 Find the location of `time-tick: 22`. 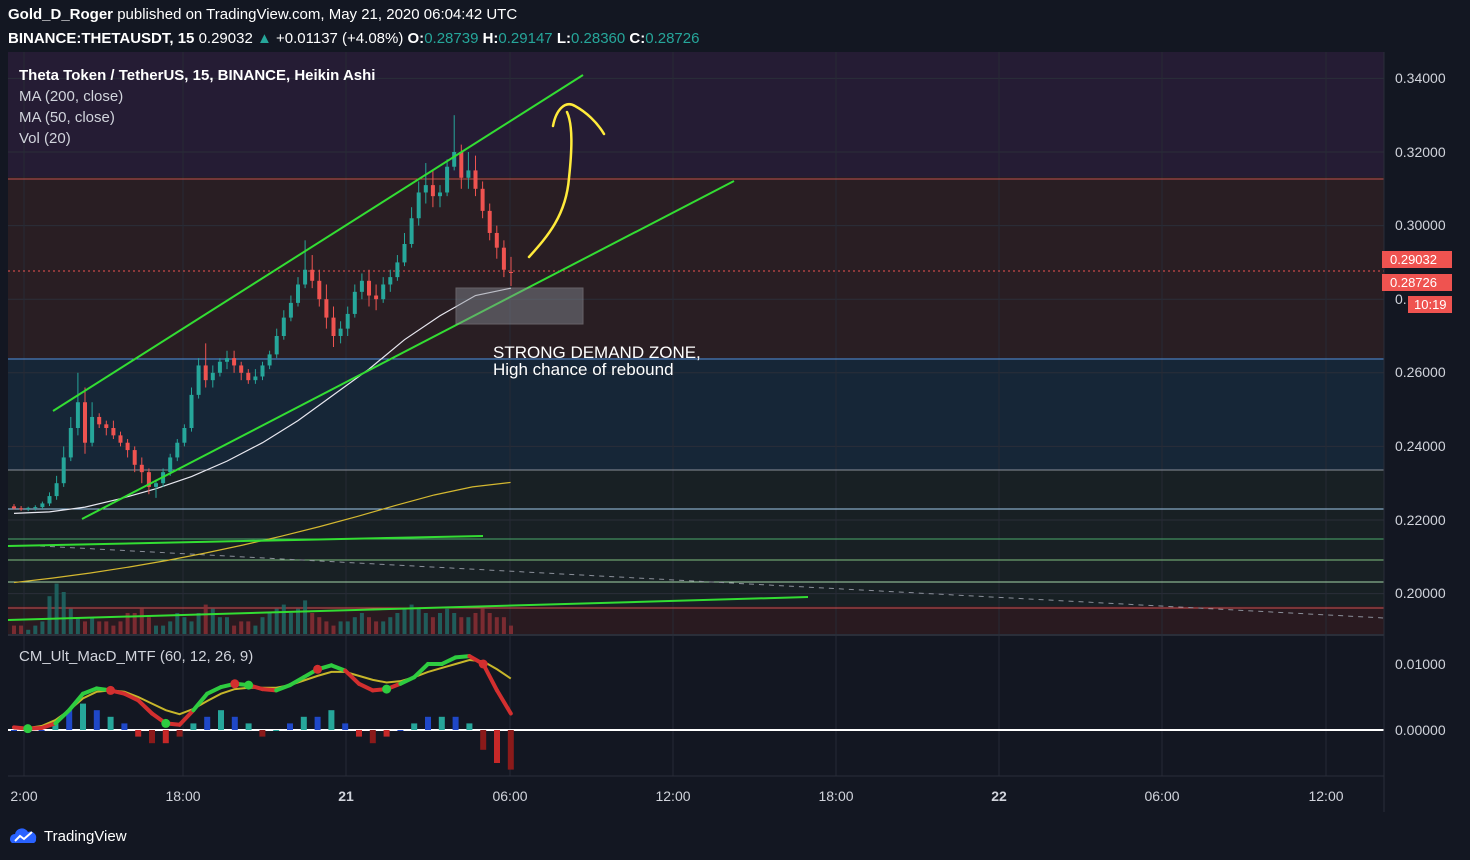

time-tick: 22 is located at coordinates (999, 796).